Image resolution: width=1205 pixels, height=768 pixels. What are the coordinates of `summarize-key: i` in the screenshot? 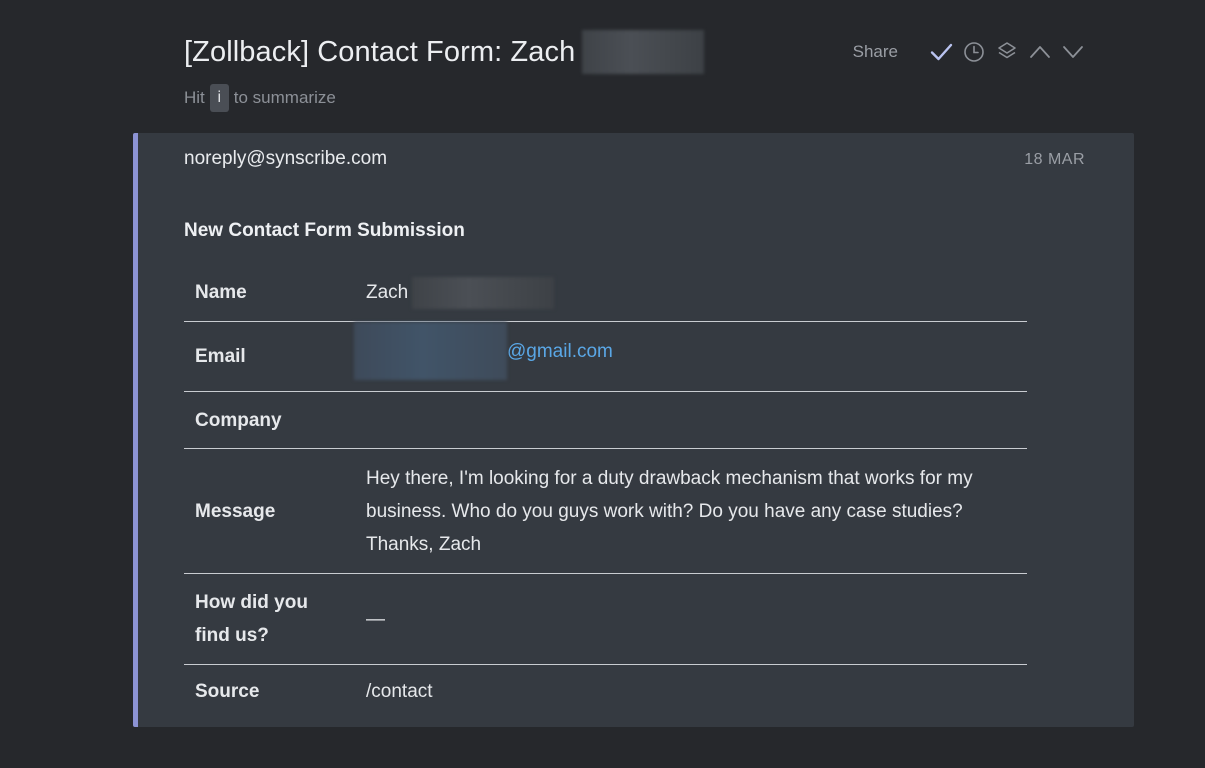 It's located at (219, 98).